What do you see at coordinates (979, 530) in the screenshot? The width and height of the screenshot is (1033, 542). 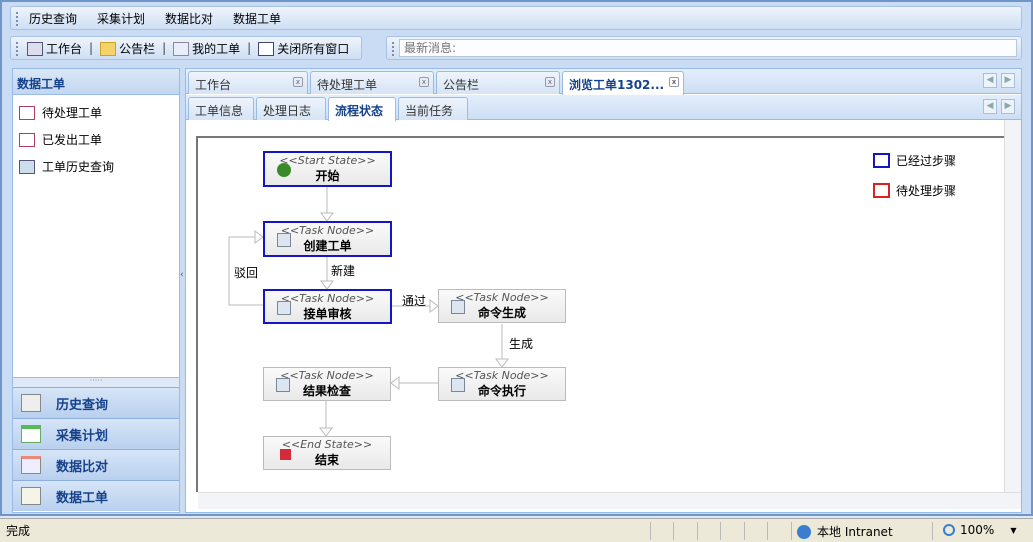 I see `zoom-level: 100% ▼` at bounding box center [979, 530].